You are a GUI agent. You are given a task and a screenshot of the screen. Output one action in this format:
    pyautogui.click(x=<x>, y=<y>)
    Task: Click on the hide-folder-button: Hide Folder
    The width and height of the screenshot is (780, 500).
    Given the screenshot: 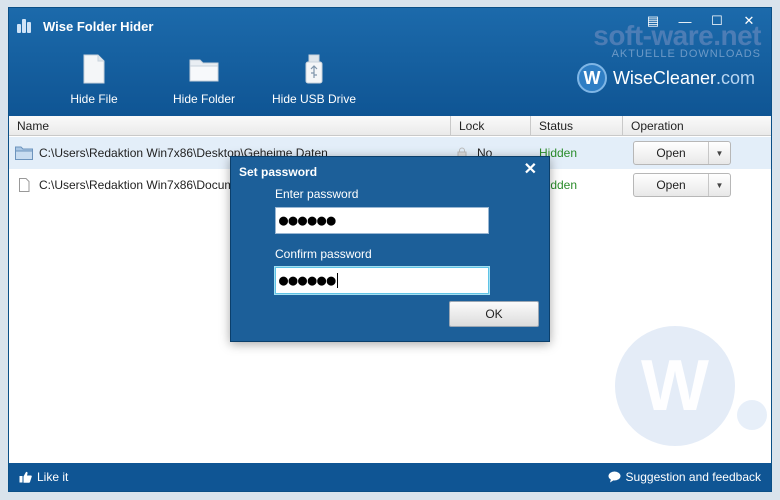 What is the action you would take?
    pyautogui.click(x=204, y=80)
    